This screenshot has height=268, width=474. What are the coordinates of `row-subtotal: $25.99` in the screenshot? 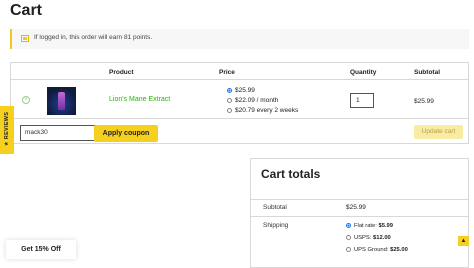 It's located at (424, 101).